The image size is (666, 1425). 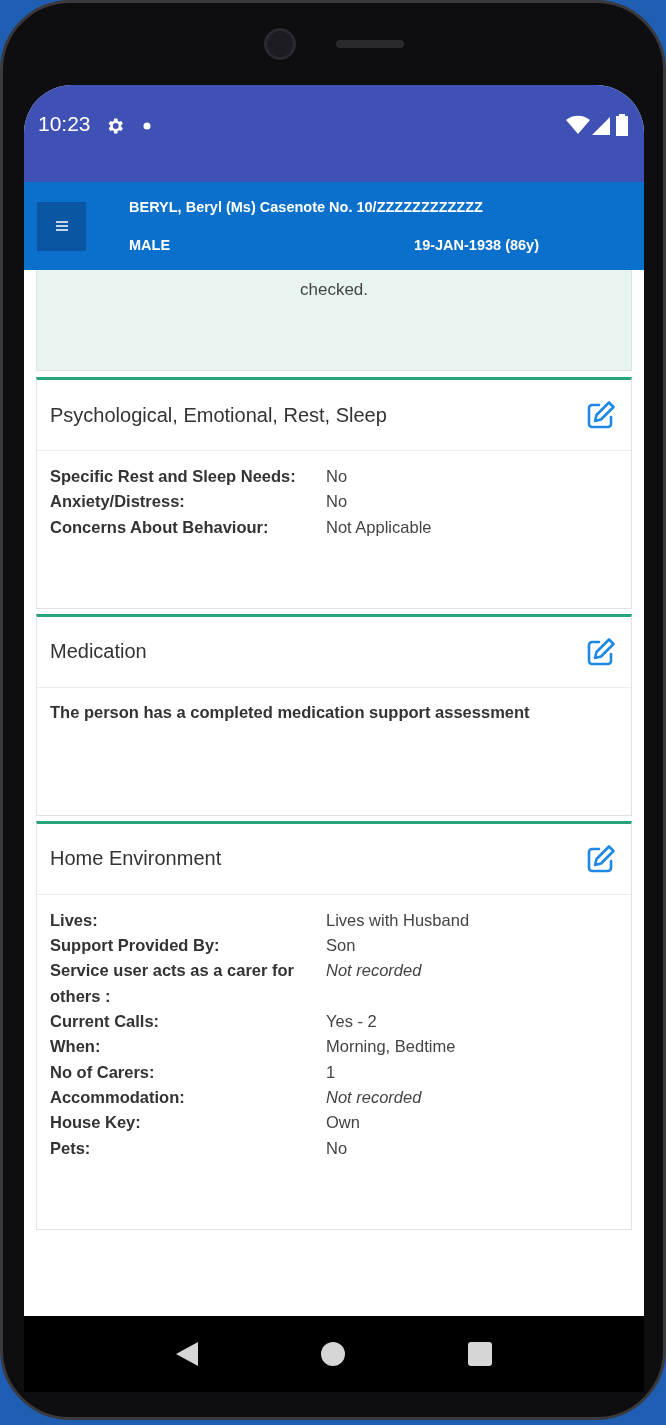 I want to click on overview-icon, so click(x=480, y=1354).